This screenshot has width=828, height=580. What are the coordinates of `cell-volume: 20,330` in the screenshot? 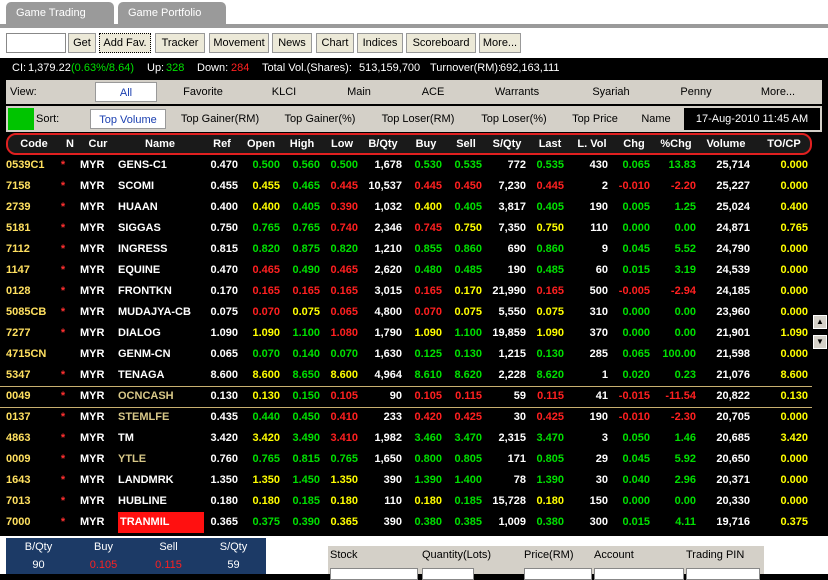 It's located at (733, 501).